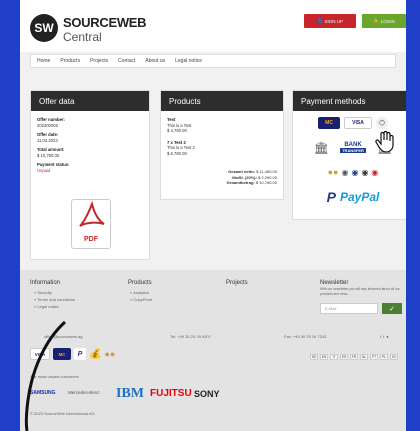  What do you see at coordinates (190, 336) in the screenshot?
I see `contact-tel: Tel: +49 30 29 29 0007` at bounding box center [190, 336].